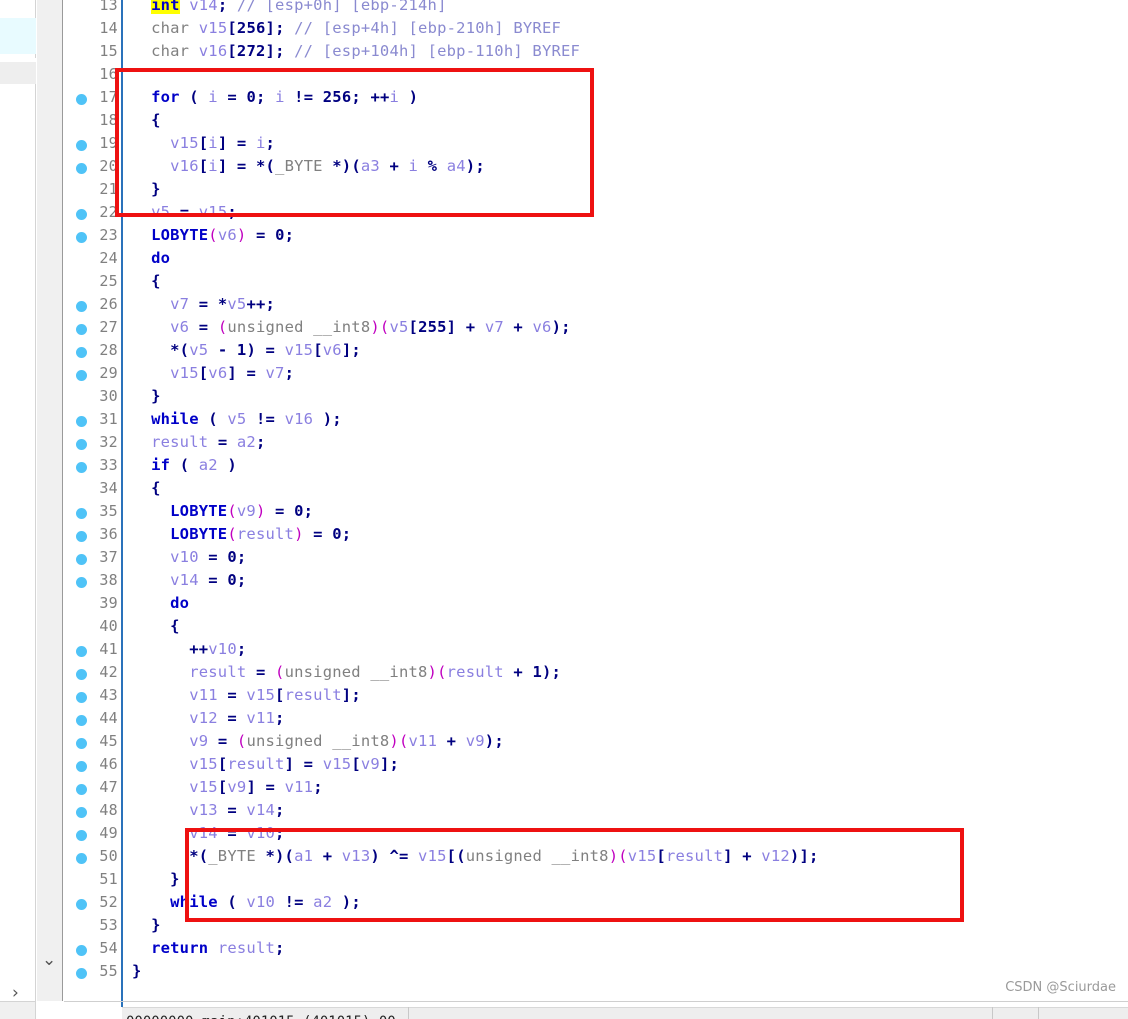 The height and width of the screenshot is (1019, 1128). Describe the element at coordinates (596, 121) in the screenshot. I see `code-line: 18 {` at that location.